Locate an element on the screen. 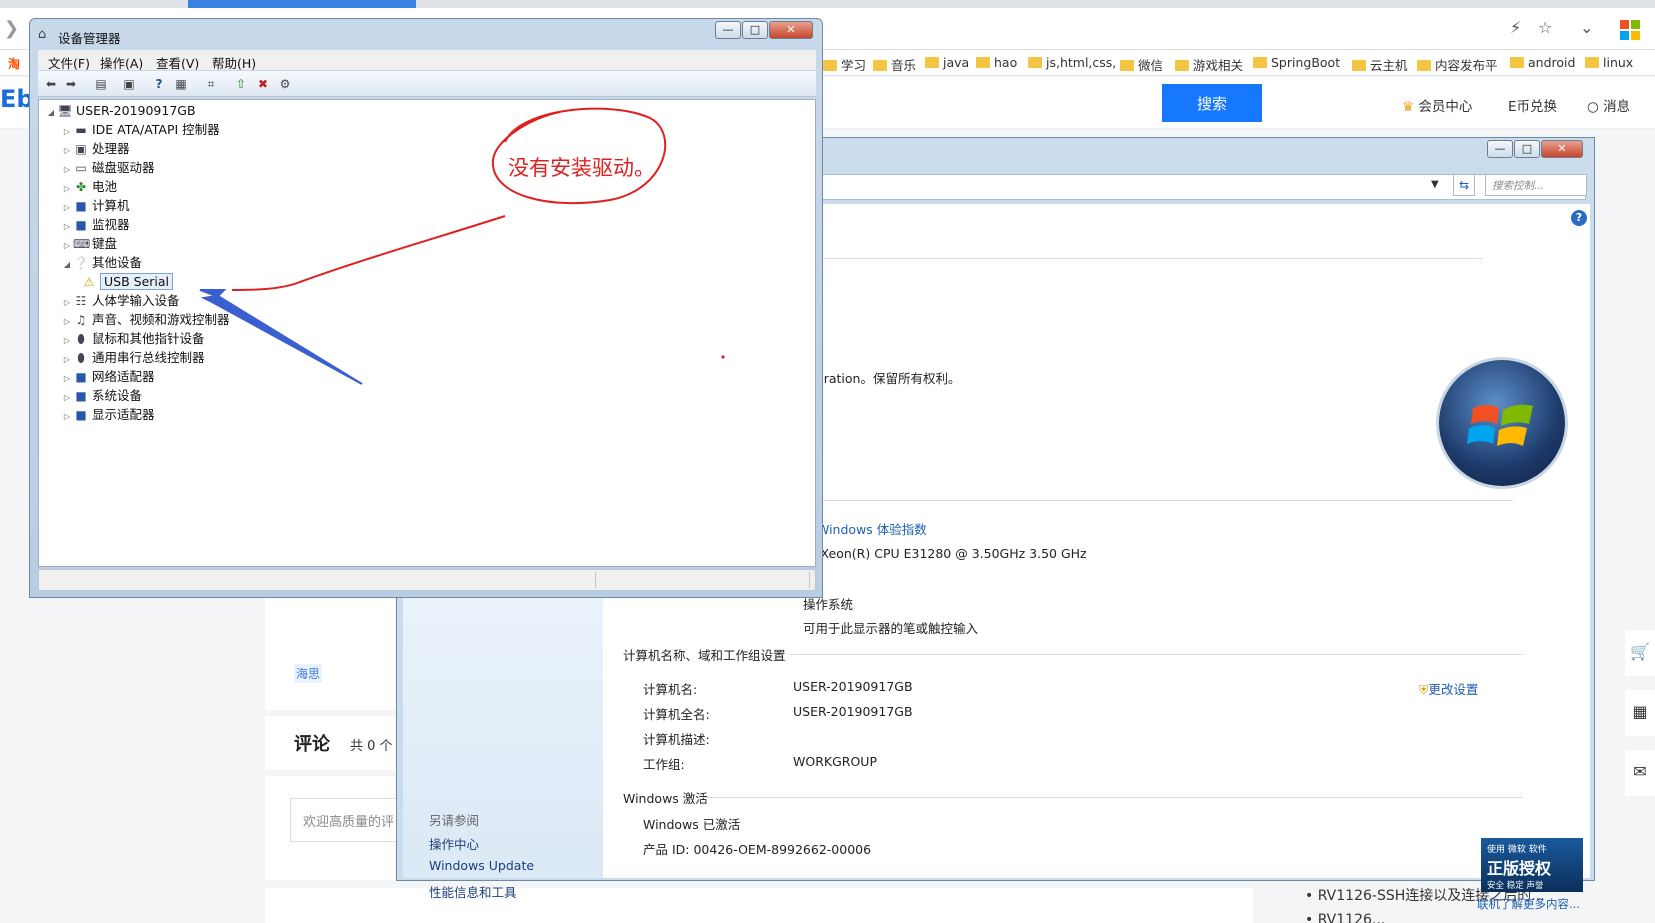  bookmark-folder: 游戏相关 is located at coordinates (1209, 64).